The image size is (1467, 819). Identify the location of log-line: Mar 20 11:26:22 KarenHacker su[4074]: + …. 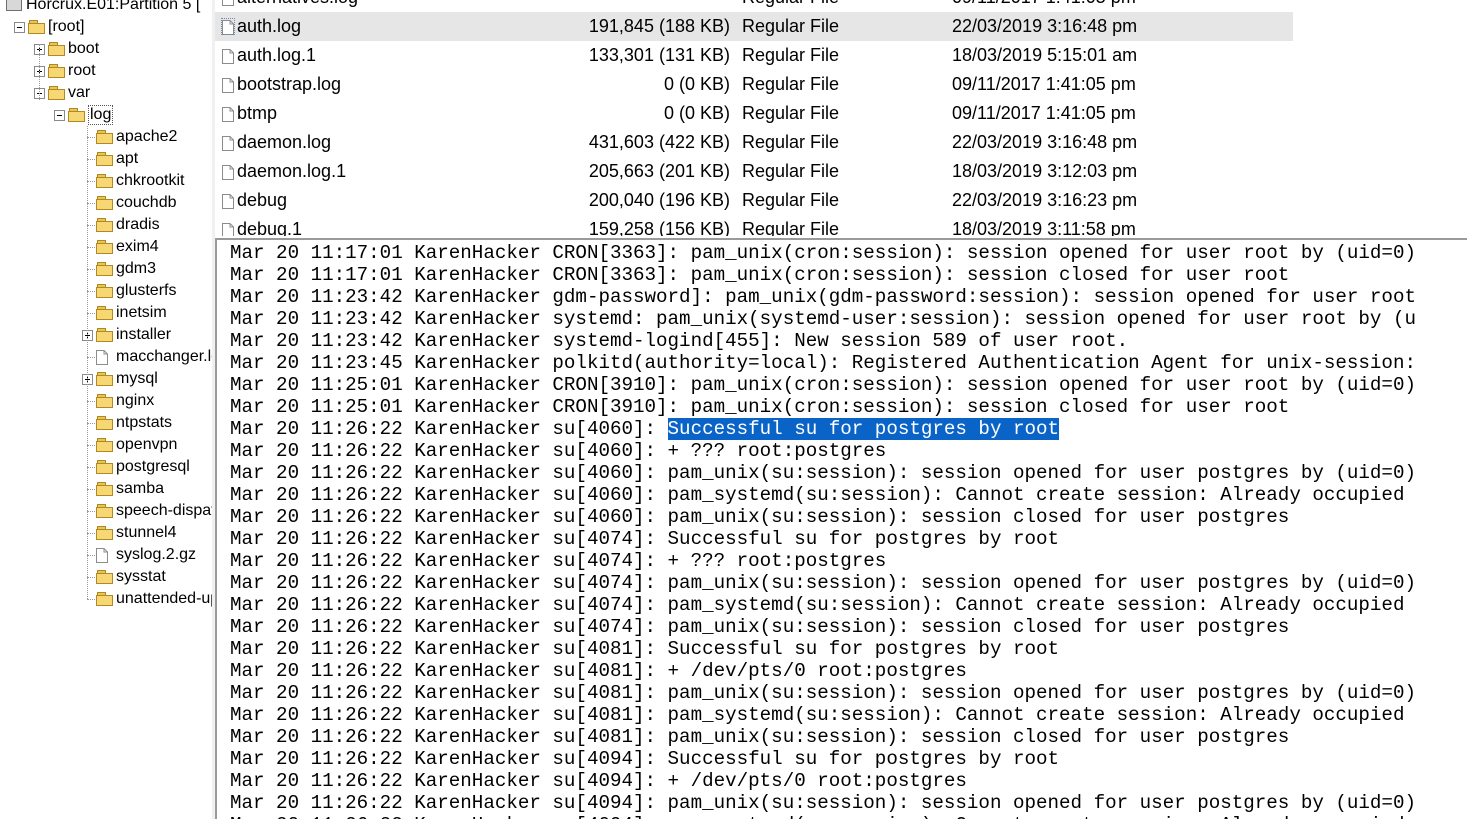
(558, 561).